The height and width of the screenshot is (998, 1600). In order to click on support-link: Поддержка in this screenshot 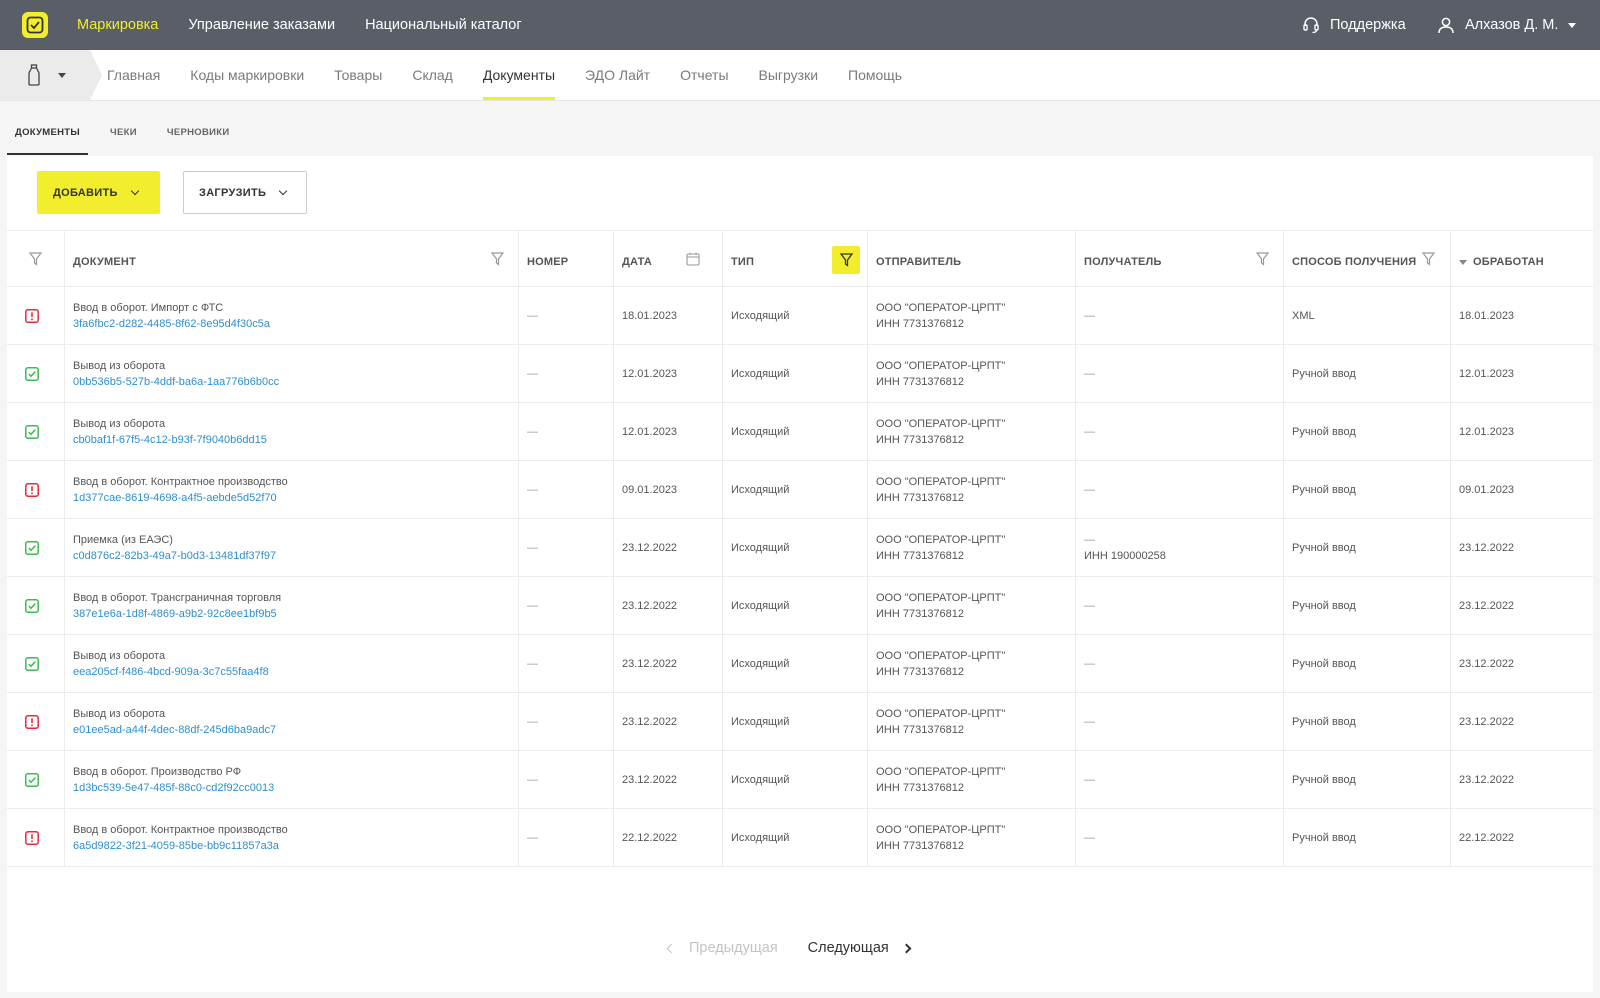, I will do `click(1354, 25)`.